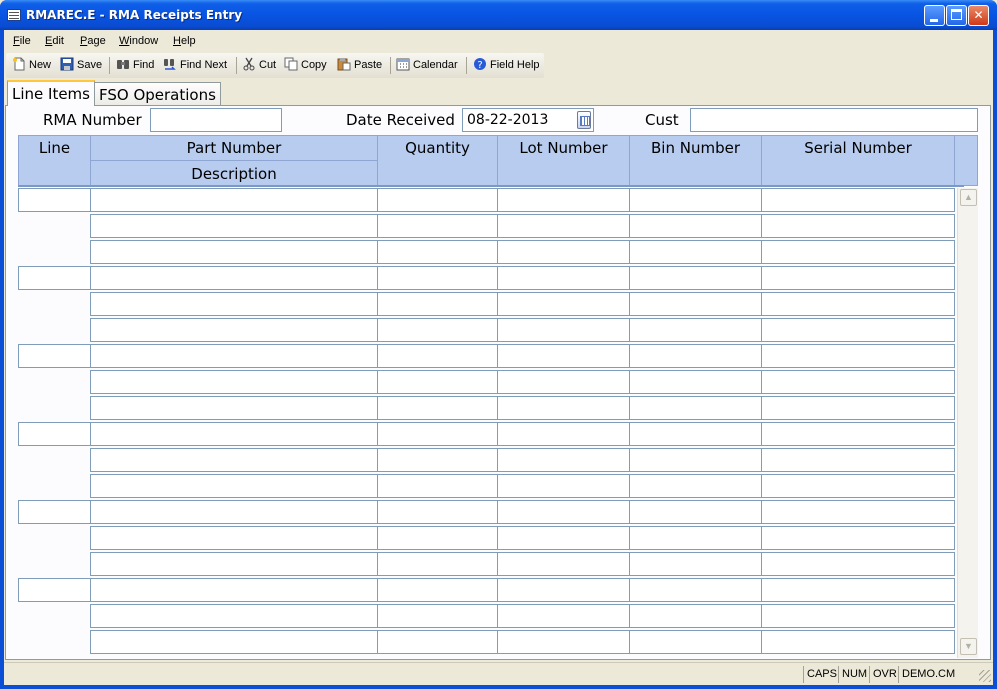 The width and height of the screenshot is (997, 689). What do you see at coordinates (427, 65) in the screenshot?
I see `calendar-button: Calendar` at bounding box center [427, 65].